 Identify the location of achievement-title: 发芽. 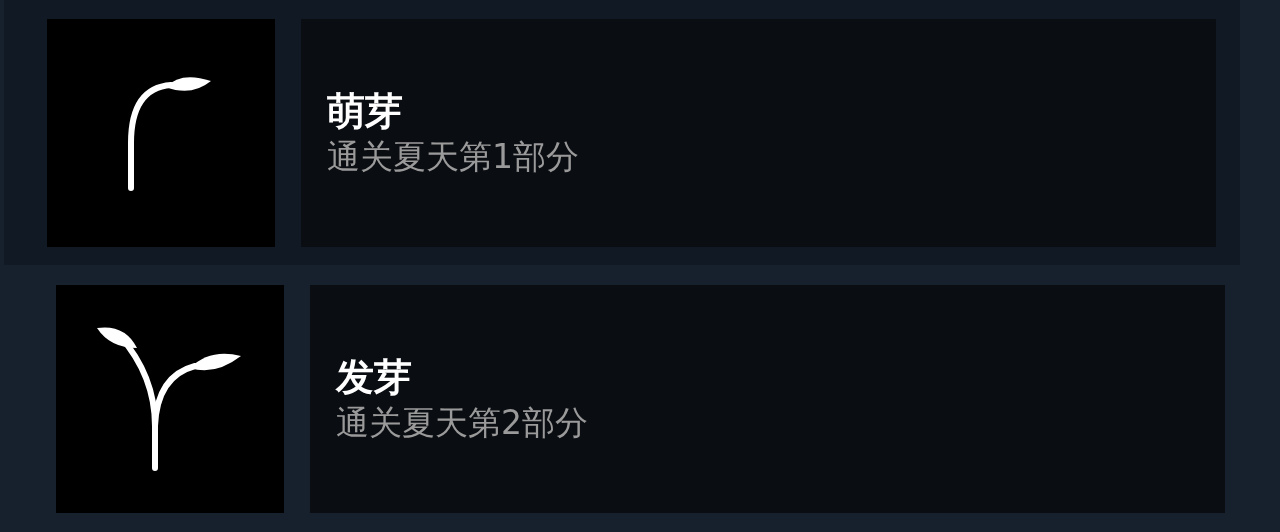
(374, 378).